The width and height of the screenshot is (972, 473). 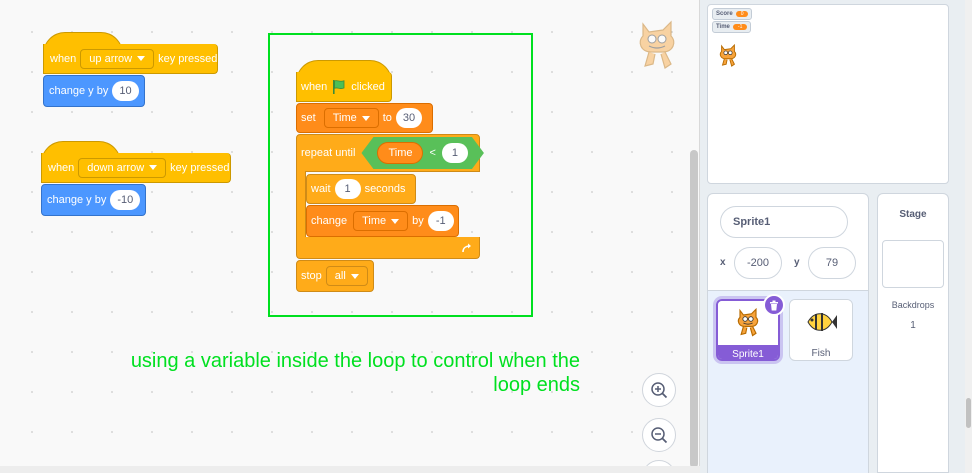 I want to click on caption-line: loop ends, so click(x=536, y=385).